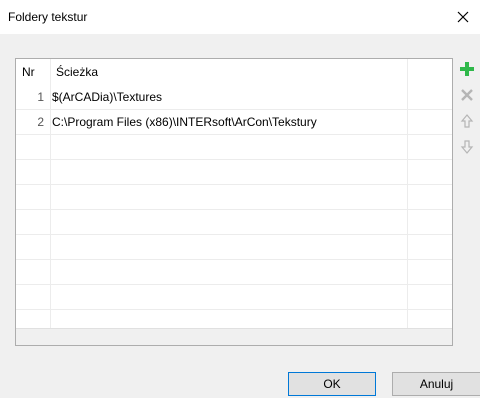 This screenshot has height=398, width=480. What do you see at coordinates (234, 97) in the screenshot?
I see `list-row: 1 $(ArCADia)\Textures` at bounding box center [234, 97].